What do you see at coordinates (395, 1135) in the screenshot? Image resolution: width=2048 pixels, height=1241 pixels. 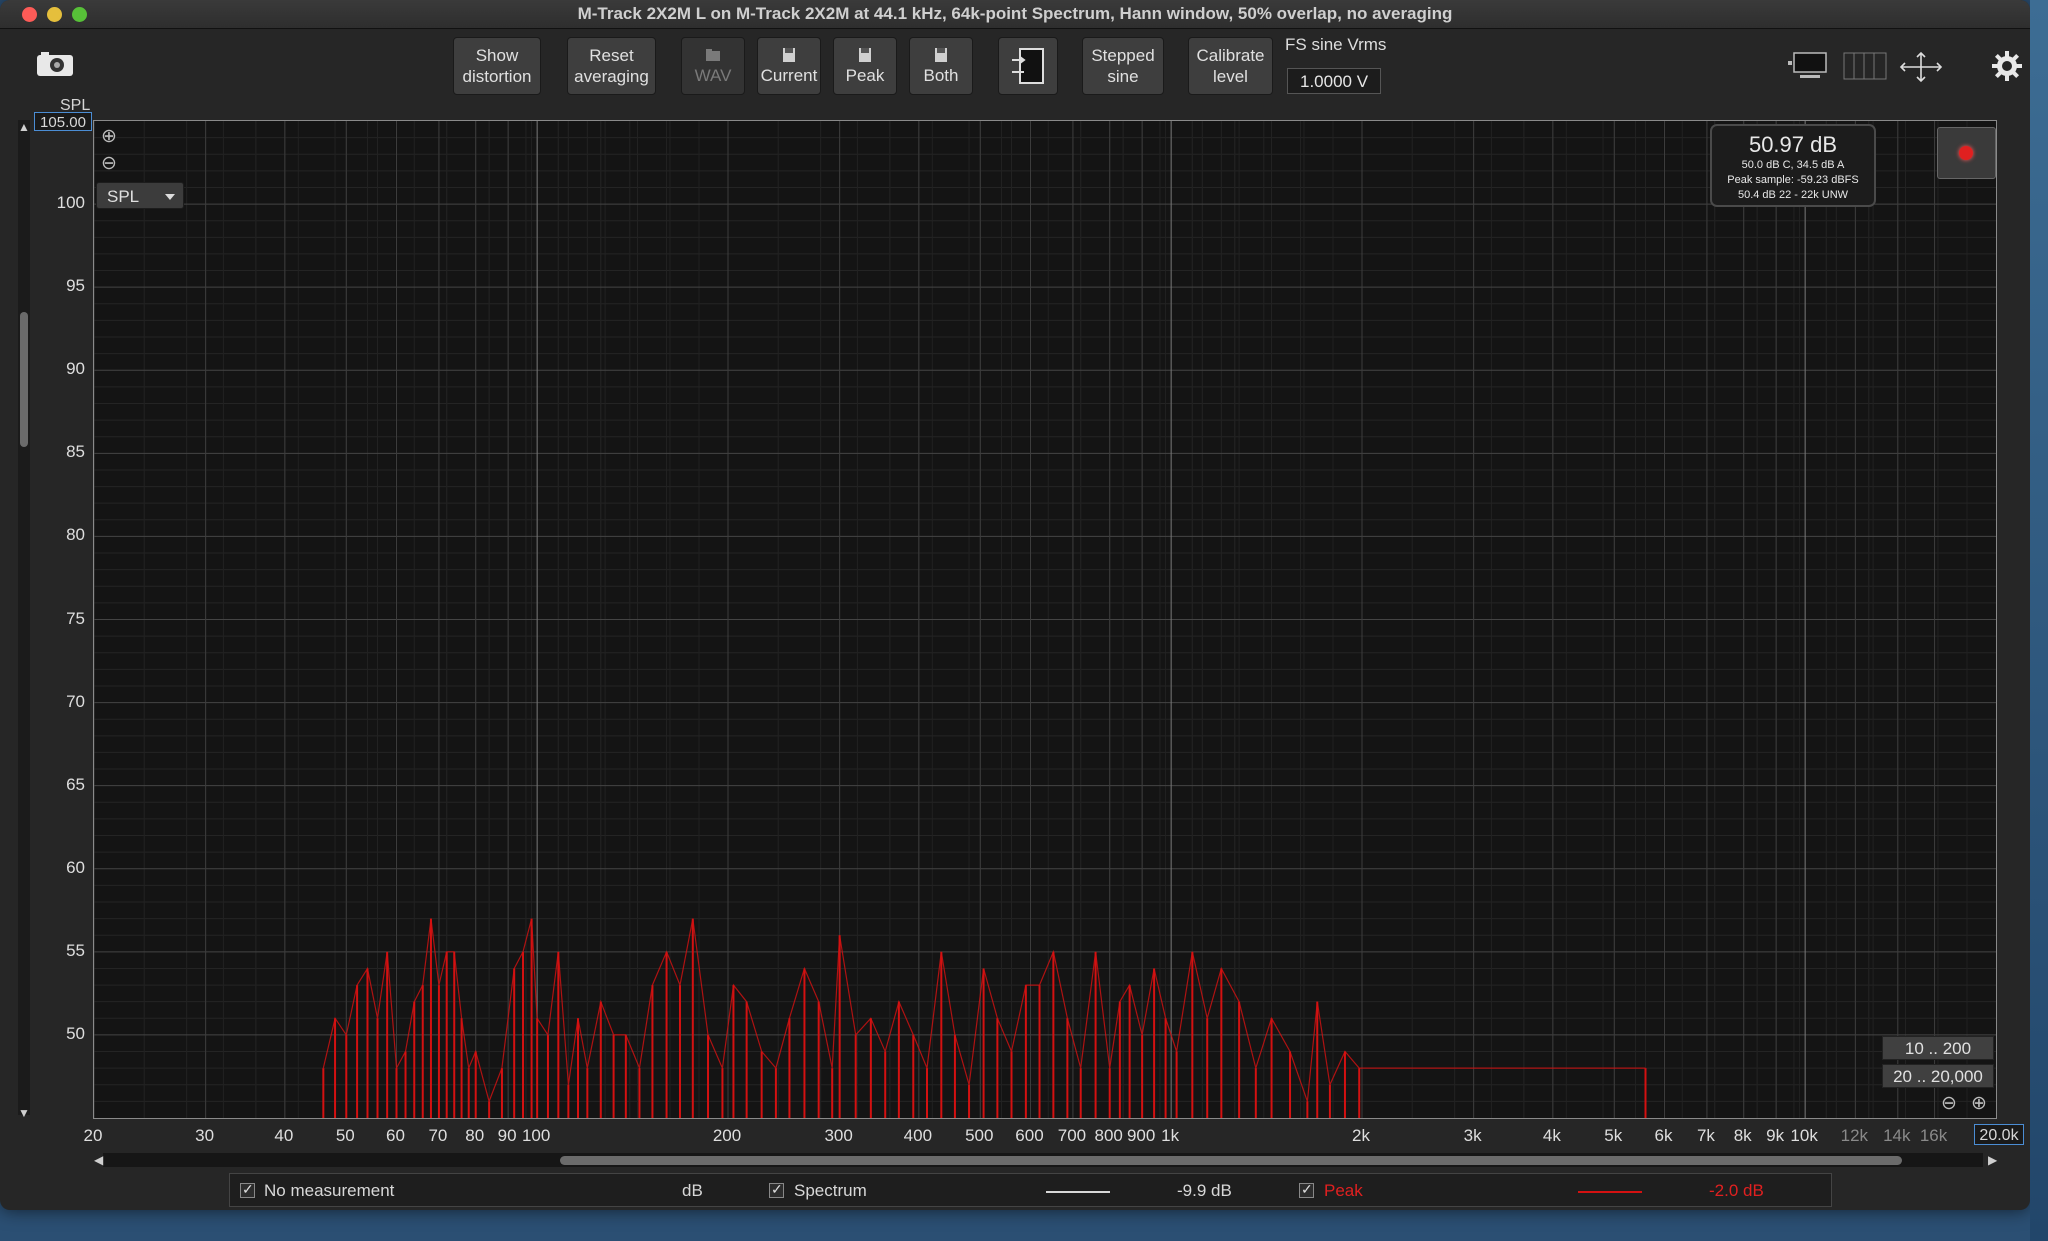 I see `x-tick-label: 60` at bounding box center [395, 1135].